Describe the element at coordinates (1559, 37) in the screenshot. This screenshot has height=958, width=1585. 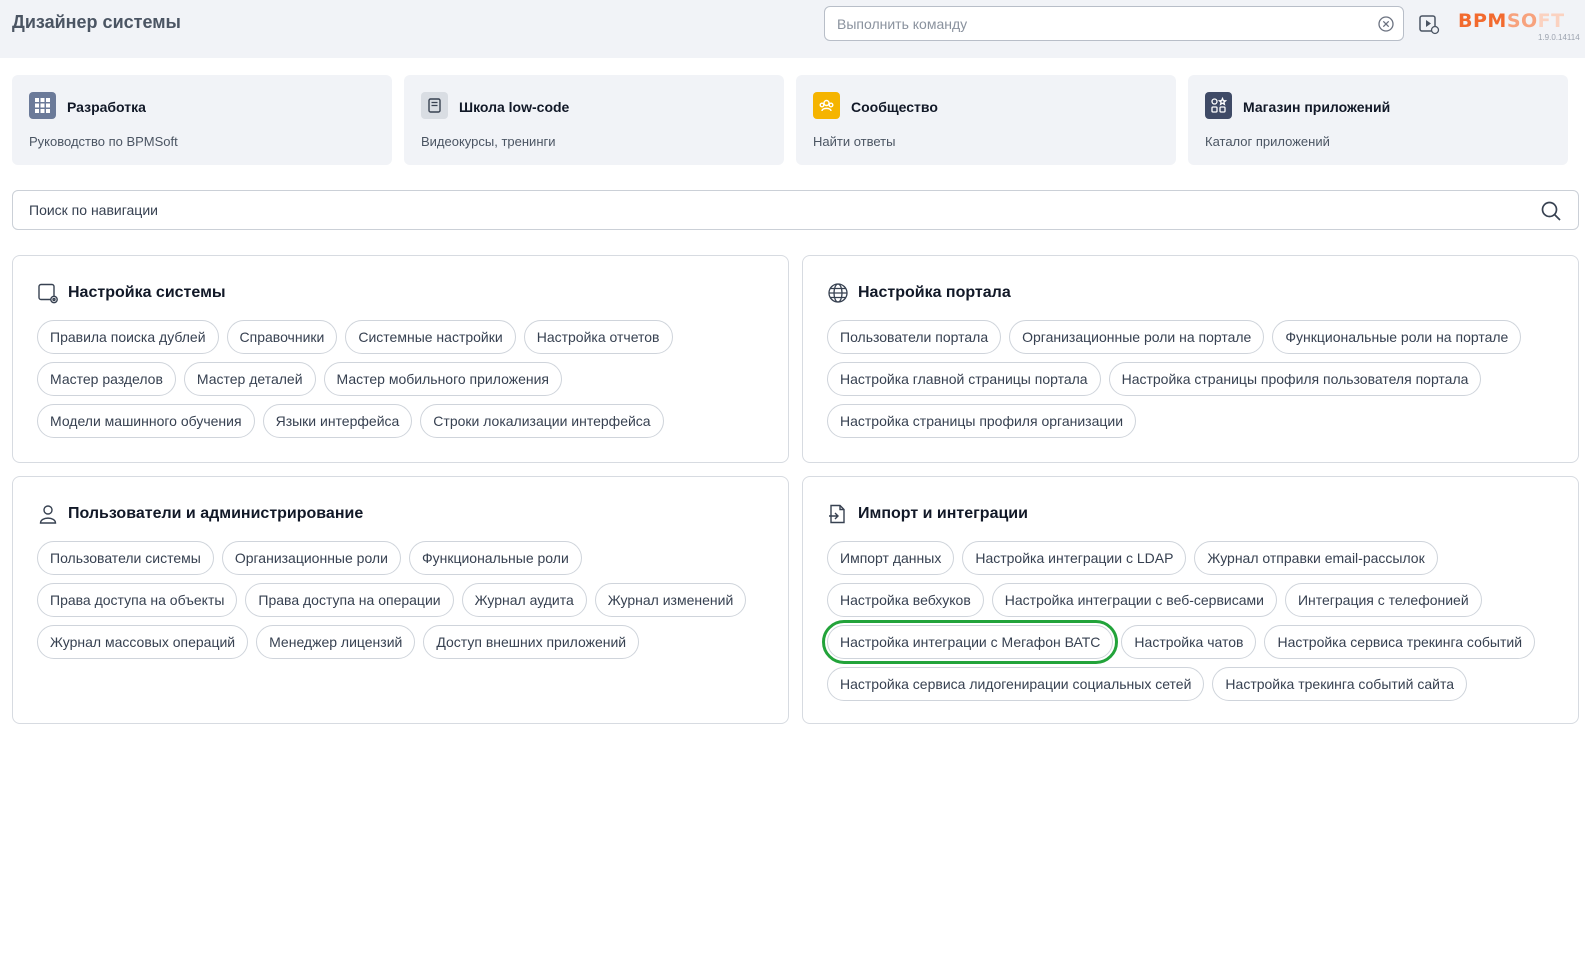
I see `version-label: 1.9.0.14114` at that location.